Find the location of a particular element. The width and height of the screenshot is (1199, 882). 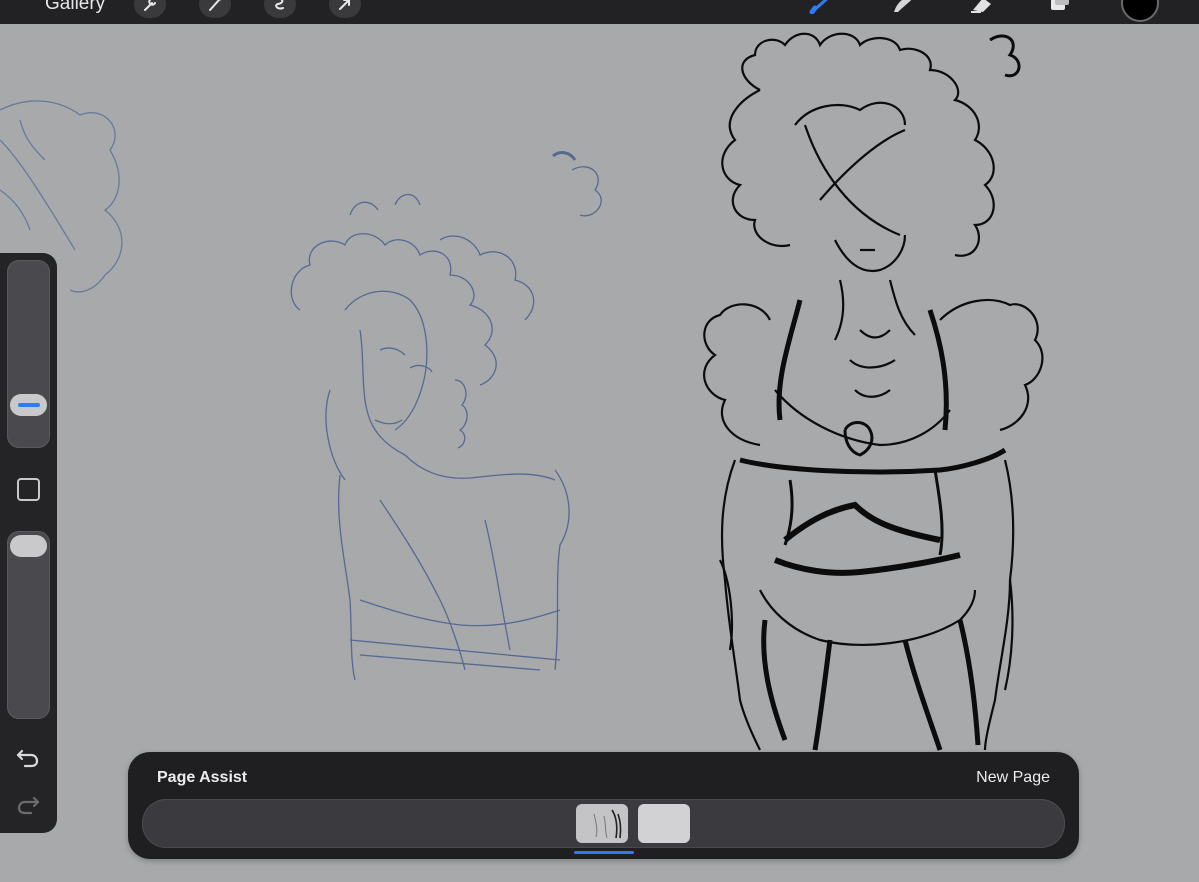

current-page-indicator is located at coordinates (604, 852).